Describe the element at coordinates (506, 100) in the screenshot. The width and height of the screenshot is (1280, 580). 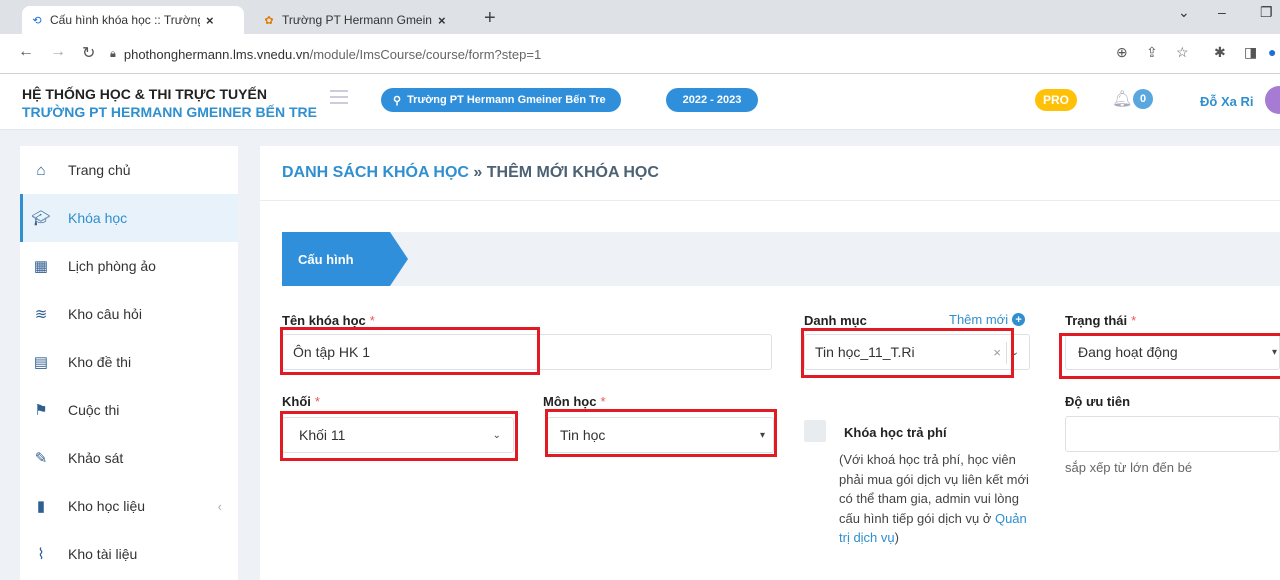
I see `school-selector-label: Trường PT Hermann Gmeiner Bến Tre` at that location.